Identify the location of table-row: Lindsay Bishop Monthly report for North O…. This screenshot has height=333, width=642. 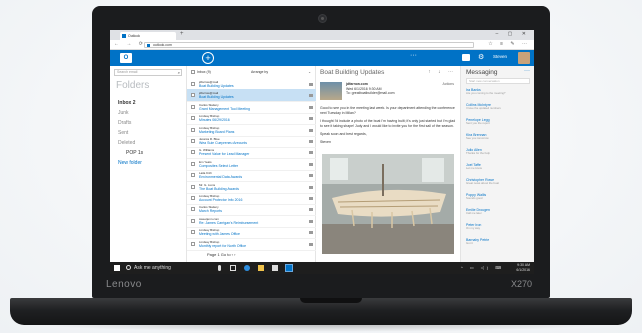
(252, 244).